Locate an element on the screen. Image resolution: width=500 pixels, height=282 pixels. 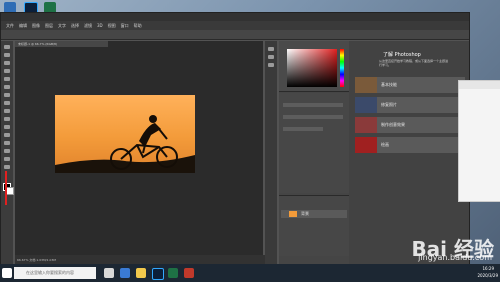
marquee-tool-icon is located at coordinates (7, 55).